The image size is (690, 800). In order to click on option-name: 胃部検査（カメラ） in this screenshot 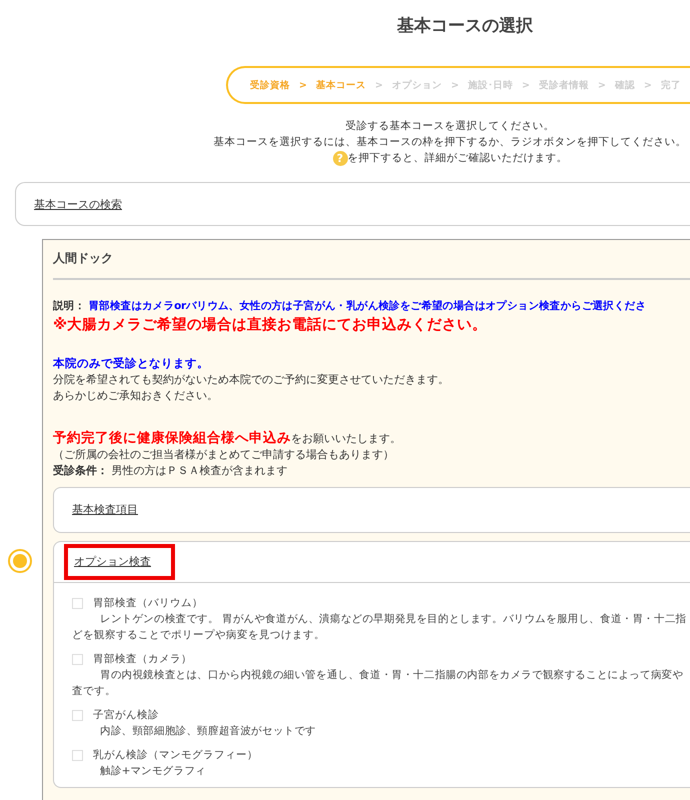, I will do `click(142, 659)`.